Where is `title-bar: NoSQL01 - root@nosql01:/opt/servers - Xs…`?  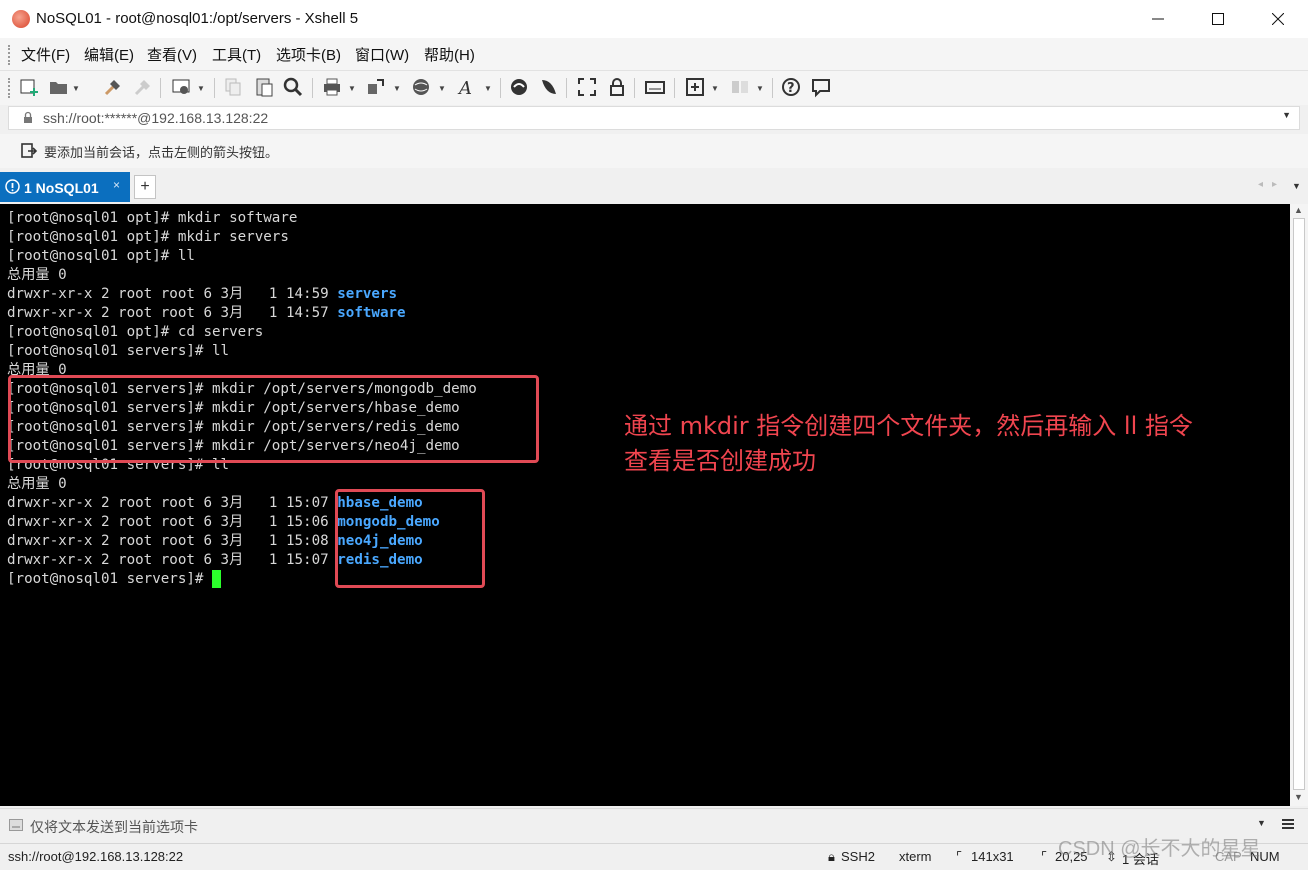 title-bar: NoSQL01 - root@nosql01:/opt/servers - Xs… is located at coordinates (654, 19).